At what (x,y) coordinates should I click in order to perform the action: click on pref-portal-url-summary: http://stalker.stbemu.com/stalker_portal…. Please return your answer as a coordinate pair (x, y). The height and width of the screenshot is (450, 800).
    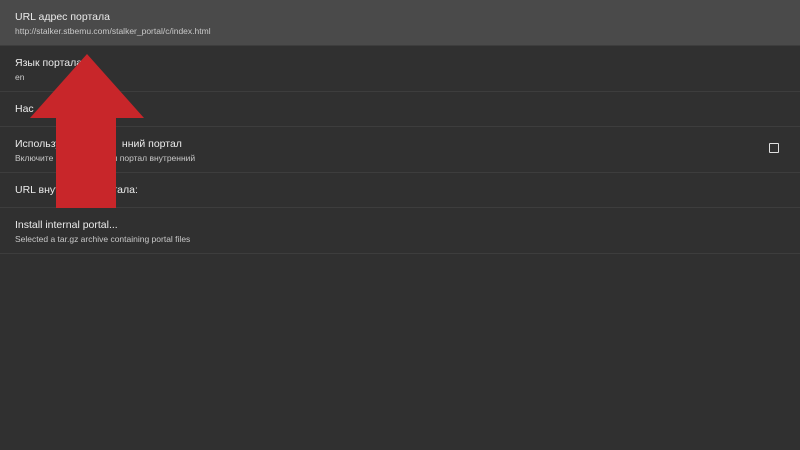
    Looking at the image, I should click on (113, 31).